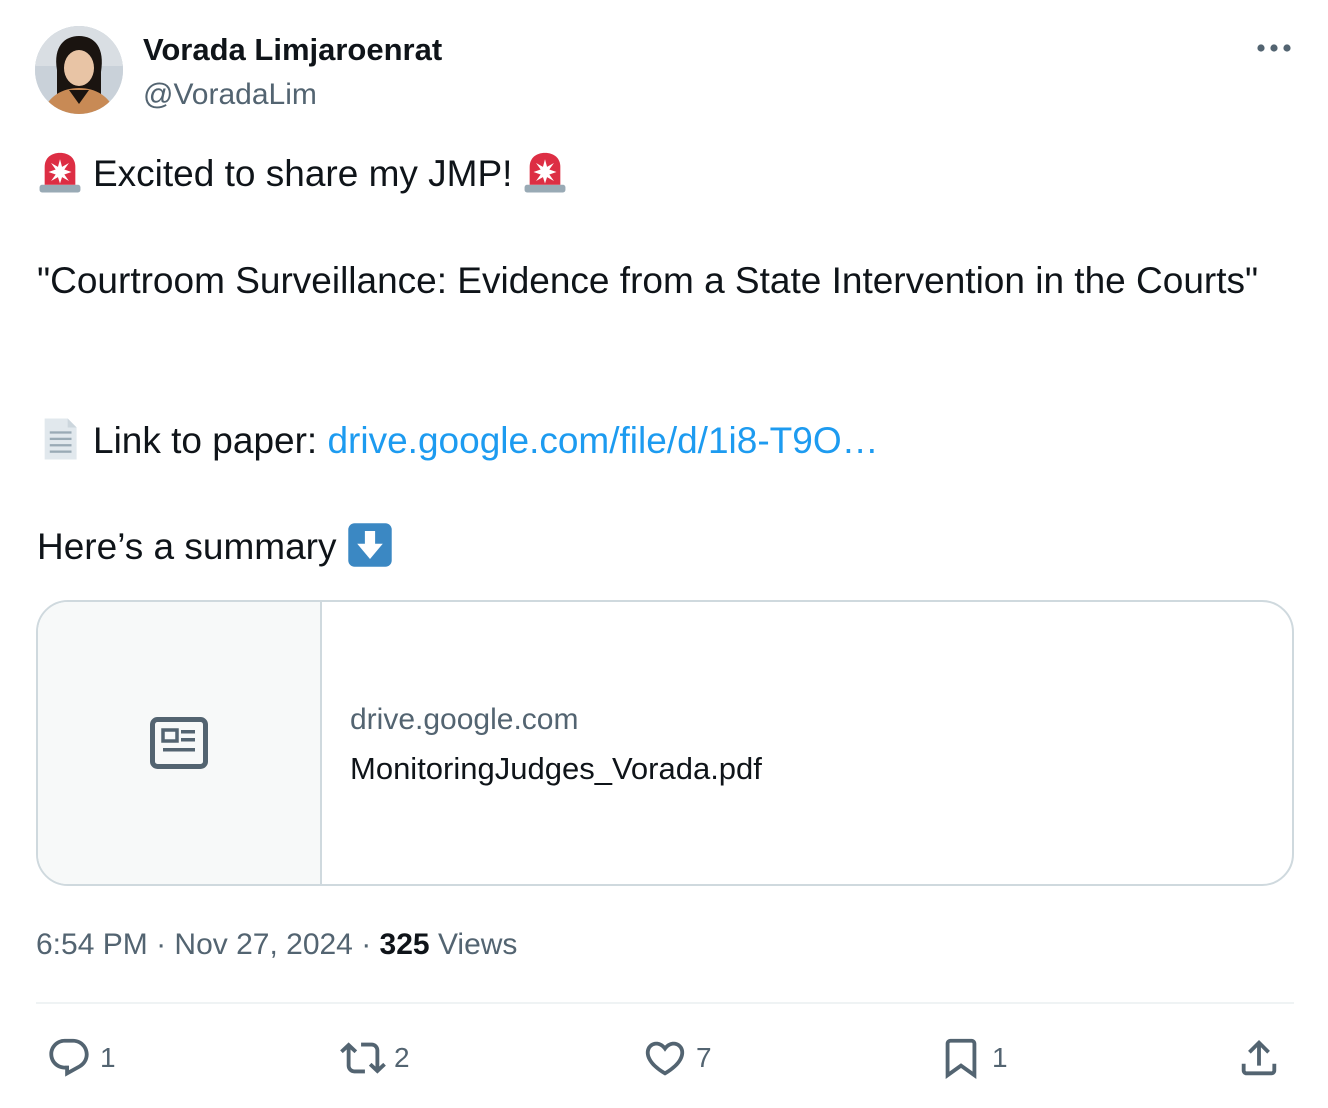 This screenshot has height=1108, width=1328. Describe the element at coordinates (363, 1058) in the screenshot. I see `retweet-icon` at that location.